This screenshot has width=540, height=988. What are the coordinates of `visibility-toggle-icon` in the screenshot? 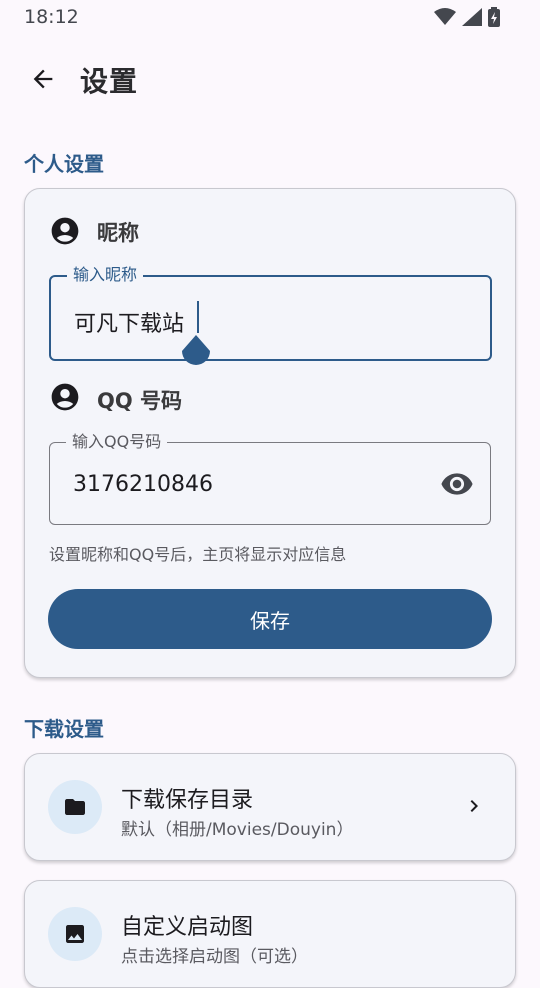 It's located at (457, 484).